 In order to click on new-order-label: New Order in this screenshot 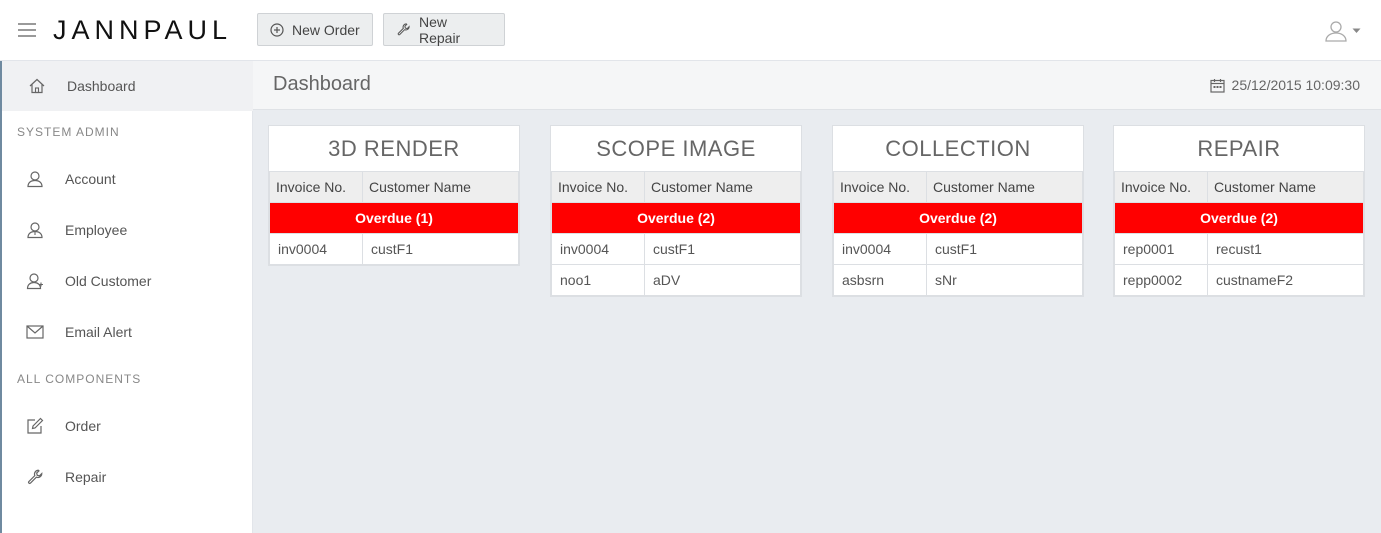, I will do `click(326, 29)`.